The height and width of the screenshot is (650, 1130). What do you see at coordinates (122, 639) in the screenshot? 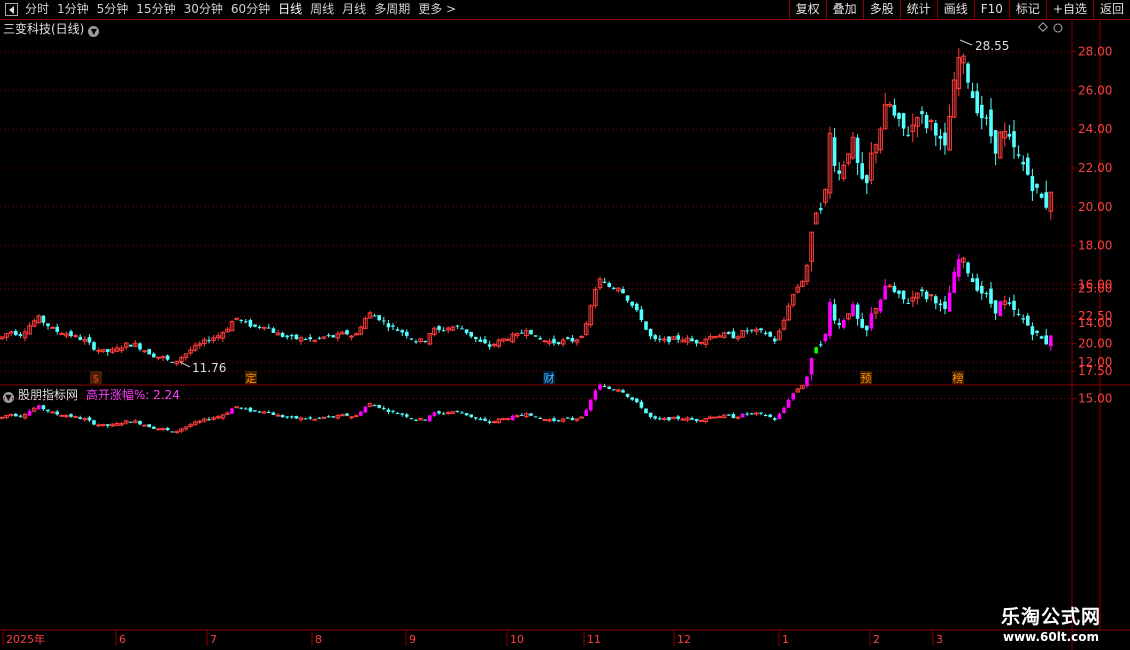
I see `date-label: 6` at bounding box center [122, 639].